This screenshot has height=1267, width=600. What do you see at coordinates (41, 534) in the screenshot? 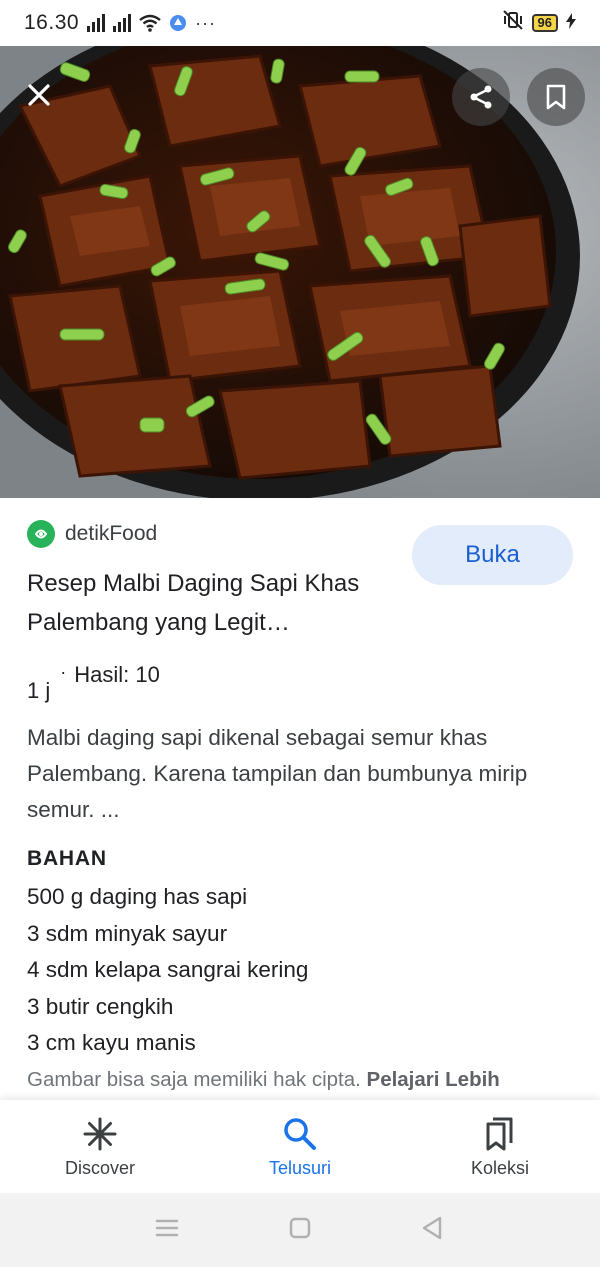
I see `detikfood-logo-icon` at bounding box center [41, 534].